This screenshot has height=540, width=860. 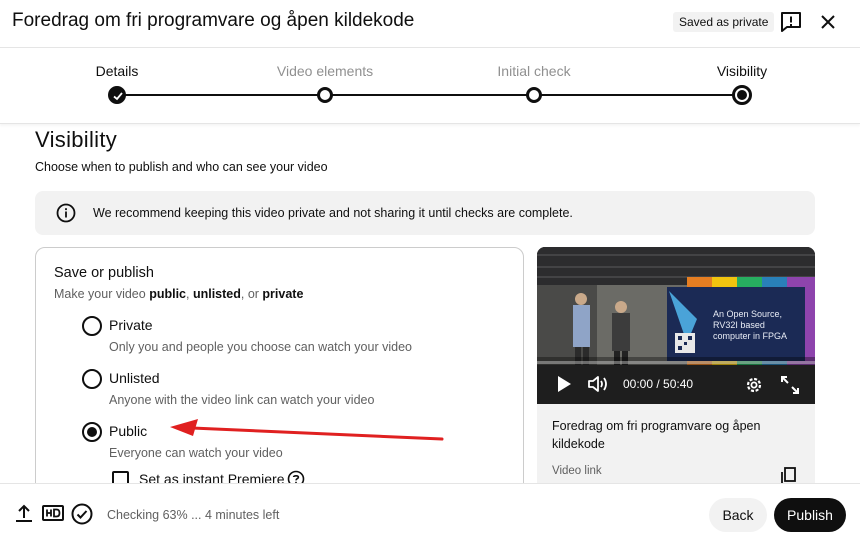 I want to click on subtitle-prefix: Make your video, so click(x=102, y=294).